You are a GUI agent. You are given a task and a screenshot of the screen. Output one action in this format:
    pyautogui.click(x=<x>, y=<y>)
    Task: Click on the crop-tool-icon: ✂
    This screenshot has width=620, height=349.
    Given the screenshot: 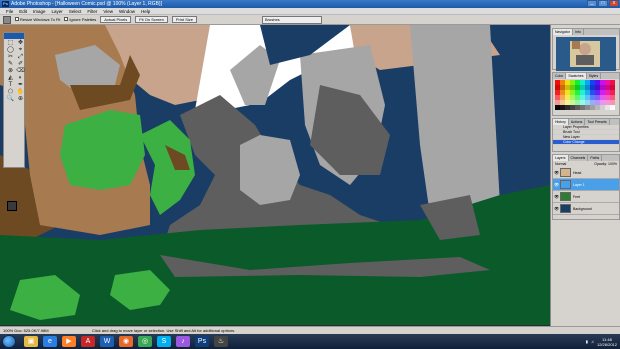 What is the action you would take?
    pyautogui.click(x=10, y=57)
    